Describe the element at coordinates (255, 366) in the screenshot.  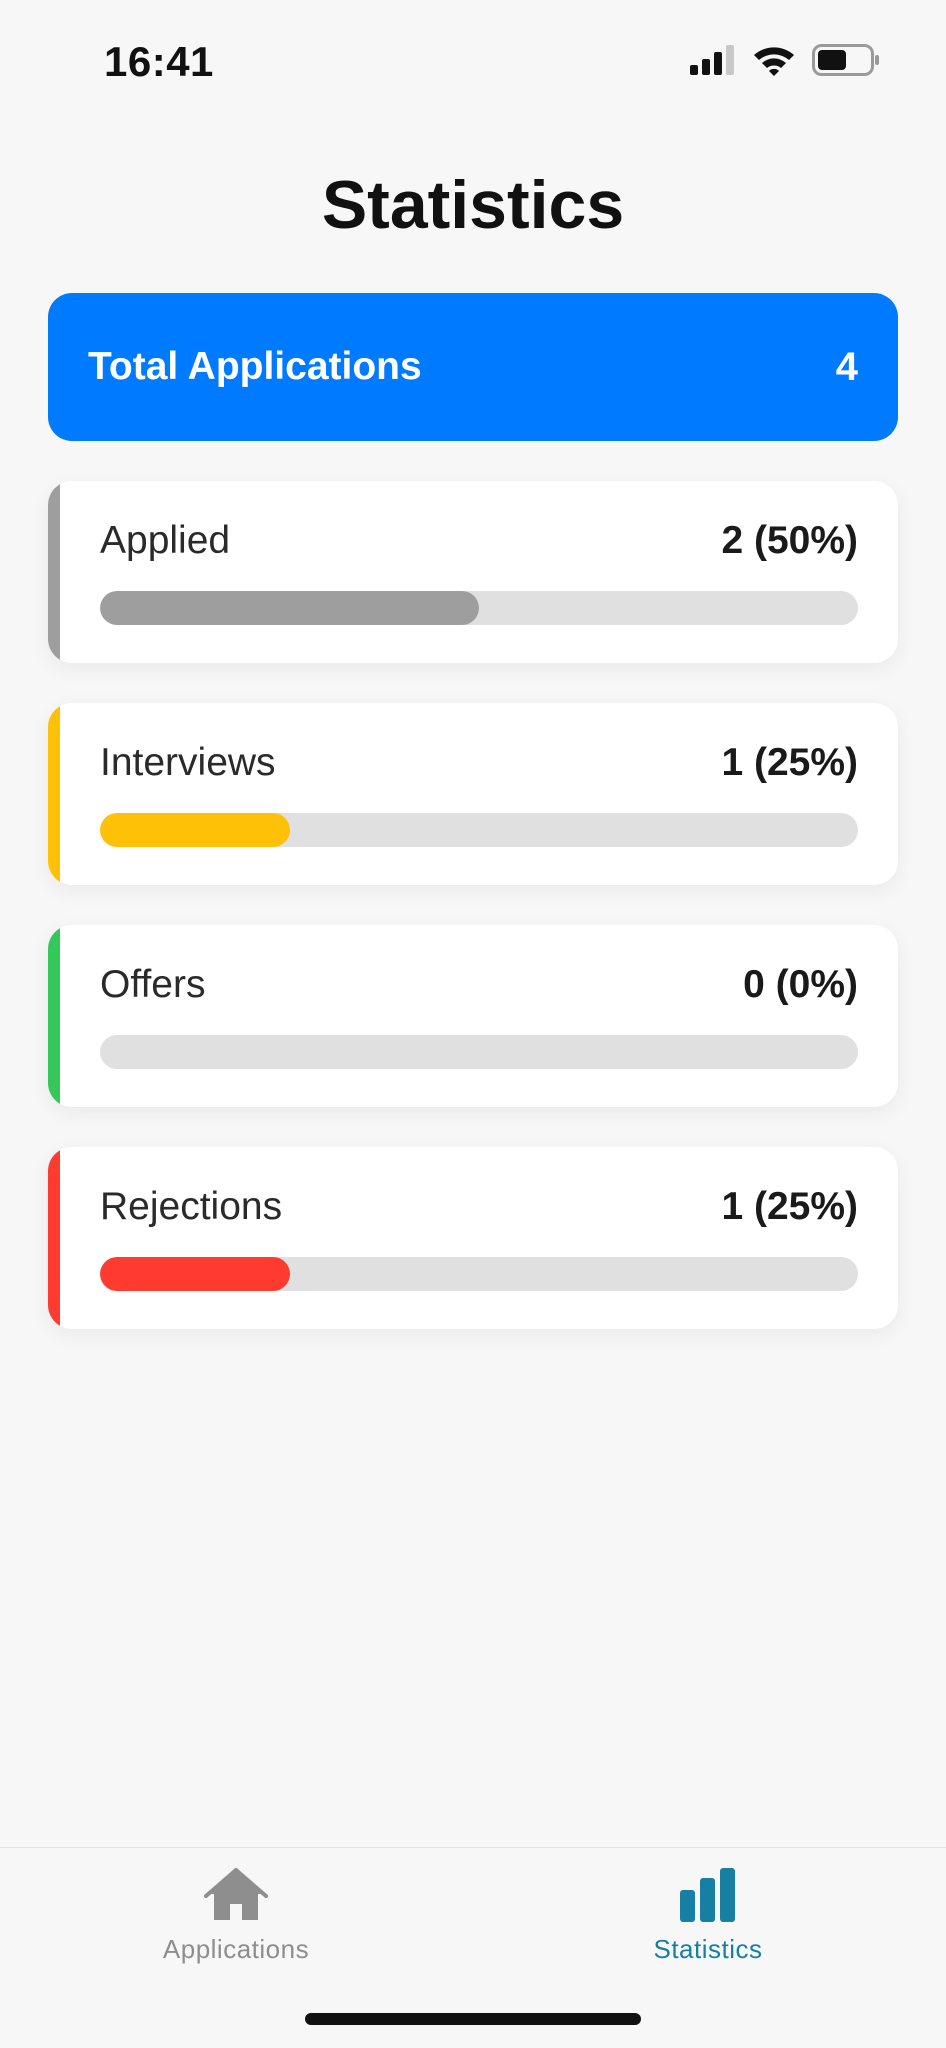
I see `total-applications-label: Total Applications` at that location.